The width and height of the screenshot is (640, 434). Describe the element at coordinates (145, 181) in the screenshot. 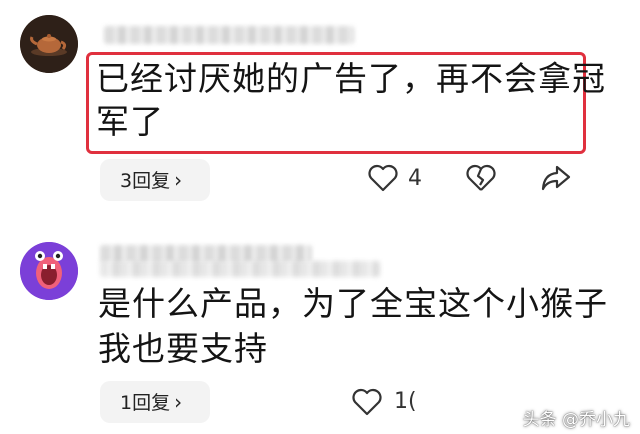

I see `replies-label: 3回复` at that location.